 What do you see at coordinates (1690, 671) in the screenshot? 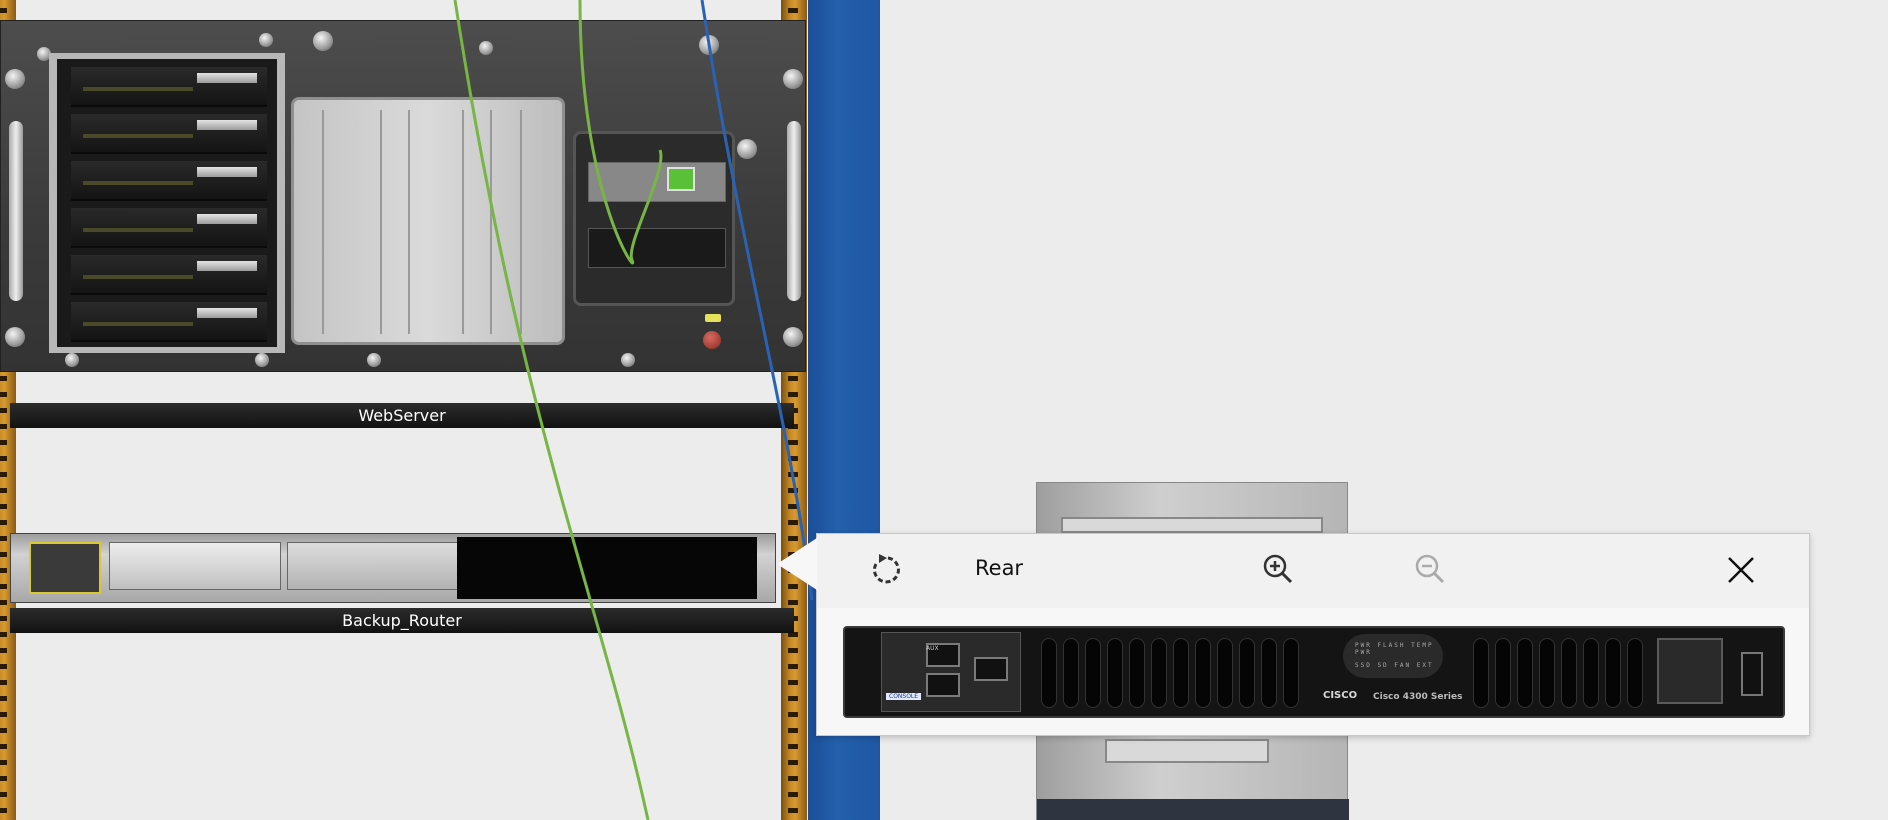
I see `power-inlet` at bounding box center [1690, 671].